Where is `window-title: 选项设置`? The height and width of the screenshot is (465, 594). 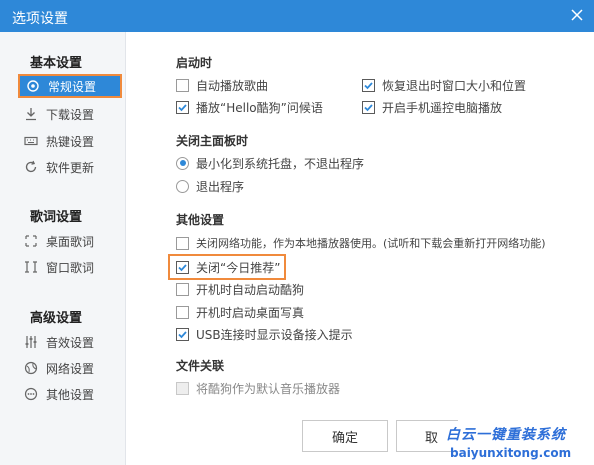 window-title: 选项设置 is located at coordinates (40, 19).